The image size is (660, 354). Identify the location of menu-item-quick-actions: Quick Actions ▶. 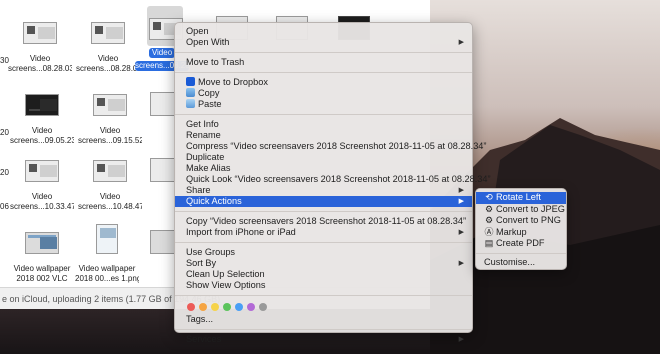
(323, 201).